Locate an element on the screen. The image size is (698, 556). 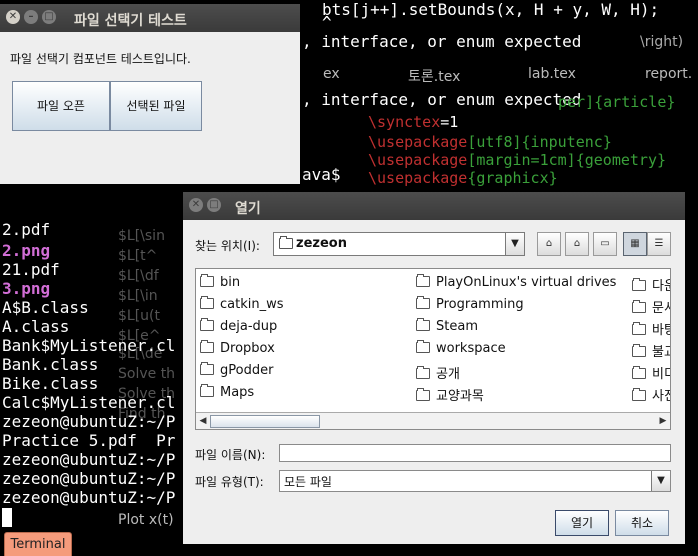
terminal-line: Bank$MyListener.cl is located at coordinates (89, 345).